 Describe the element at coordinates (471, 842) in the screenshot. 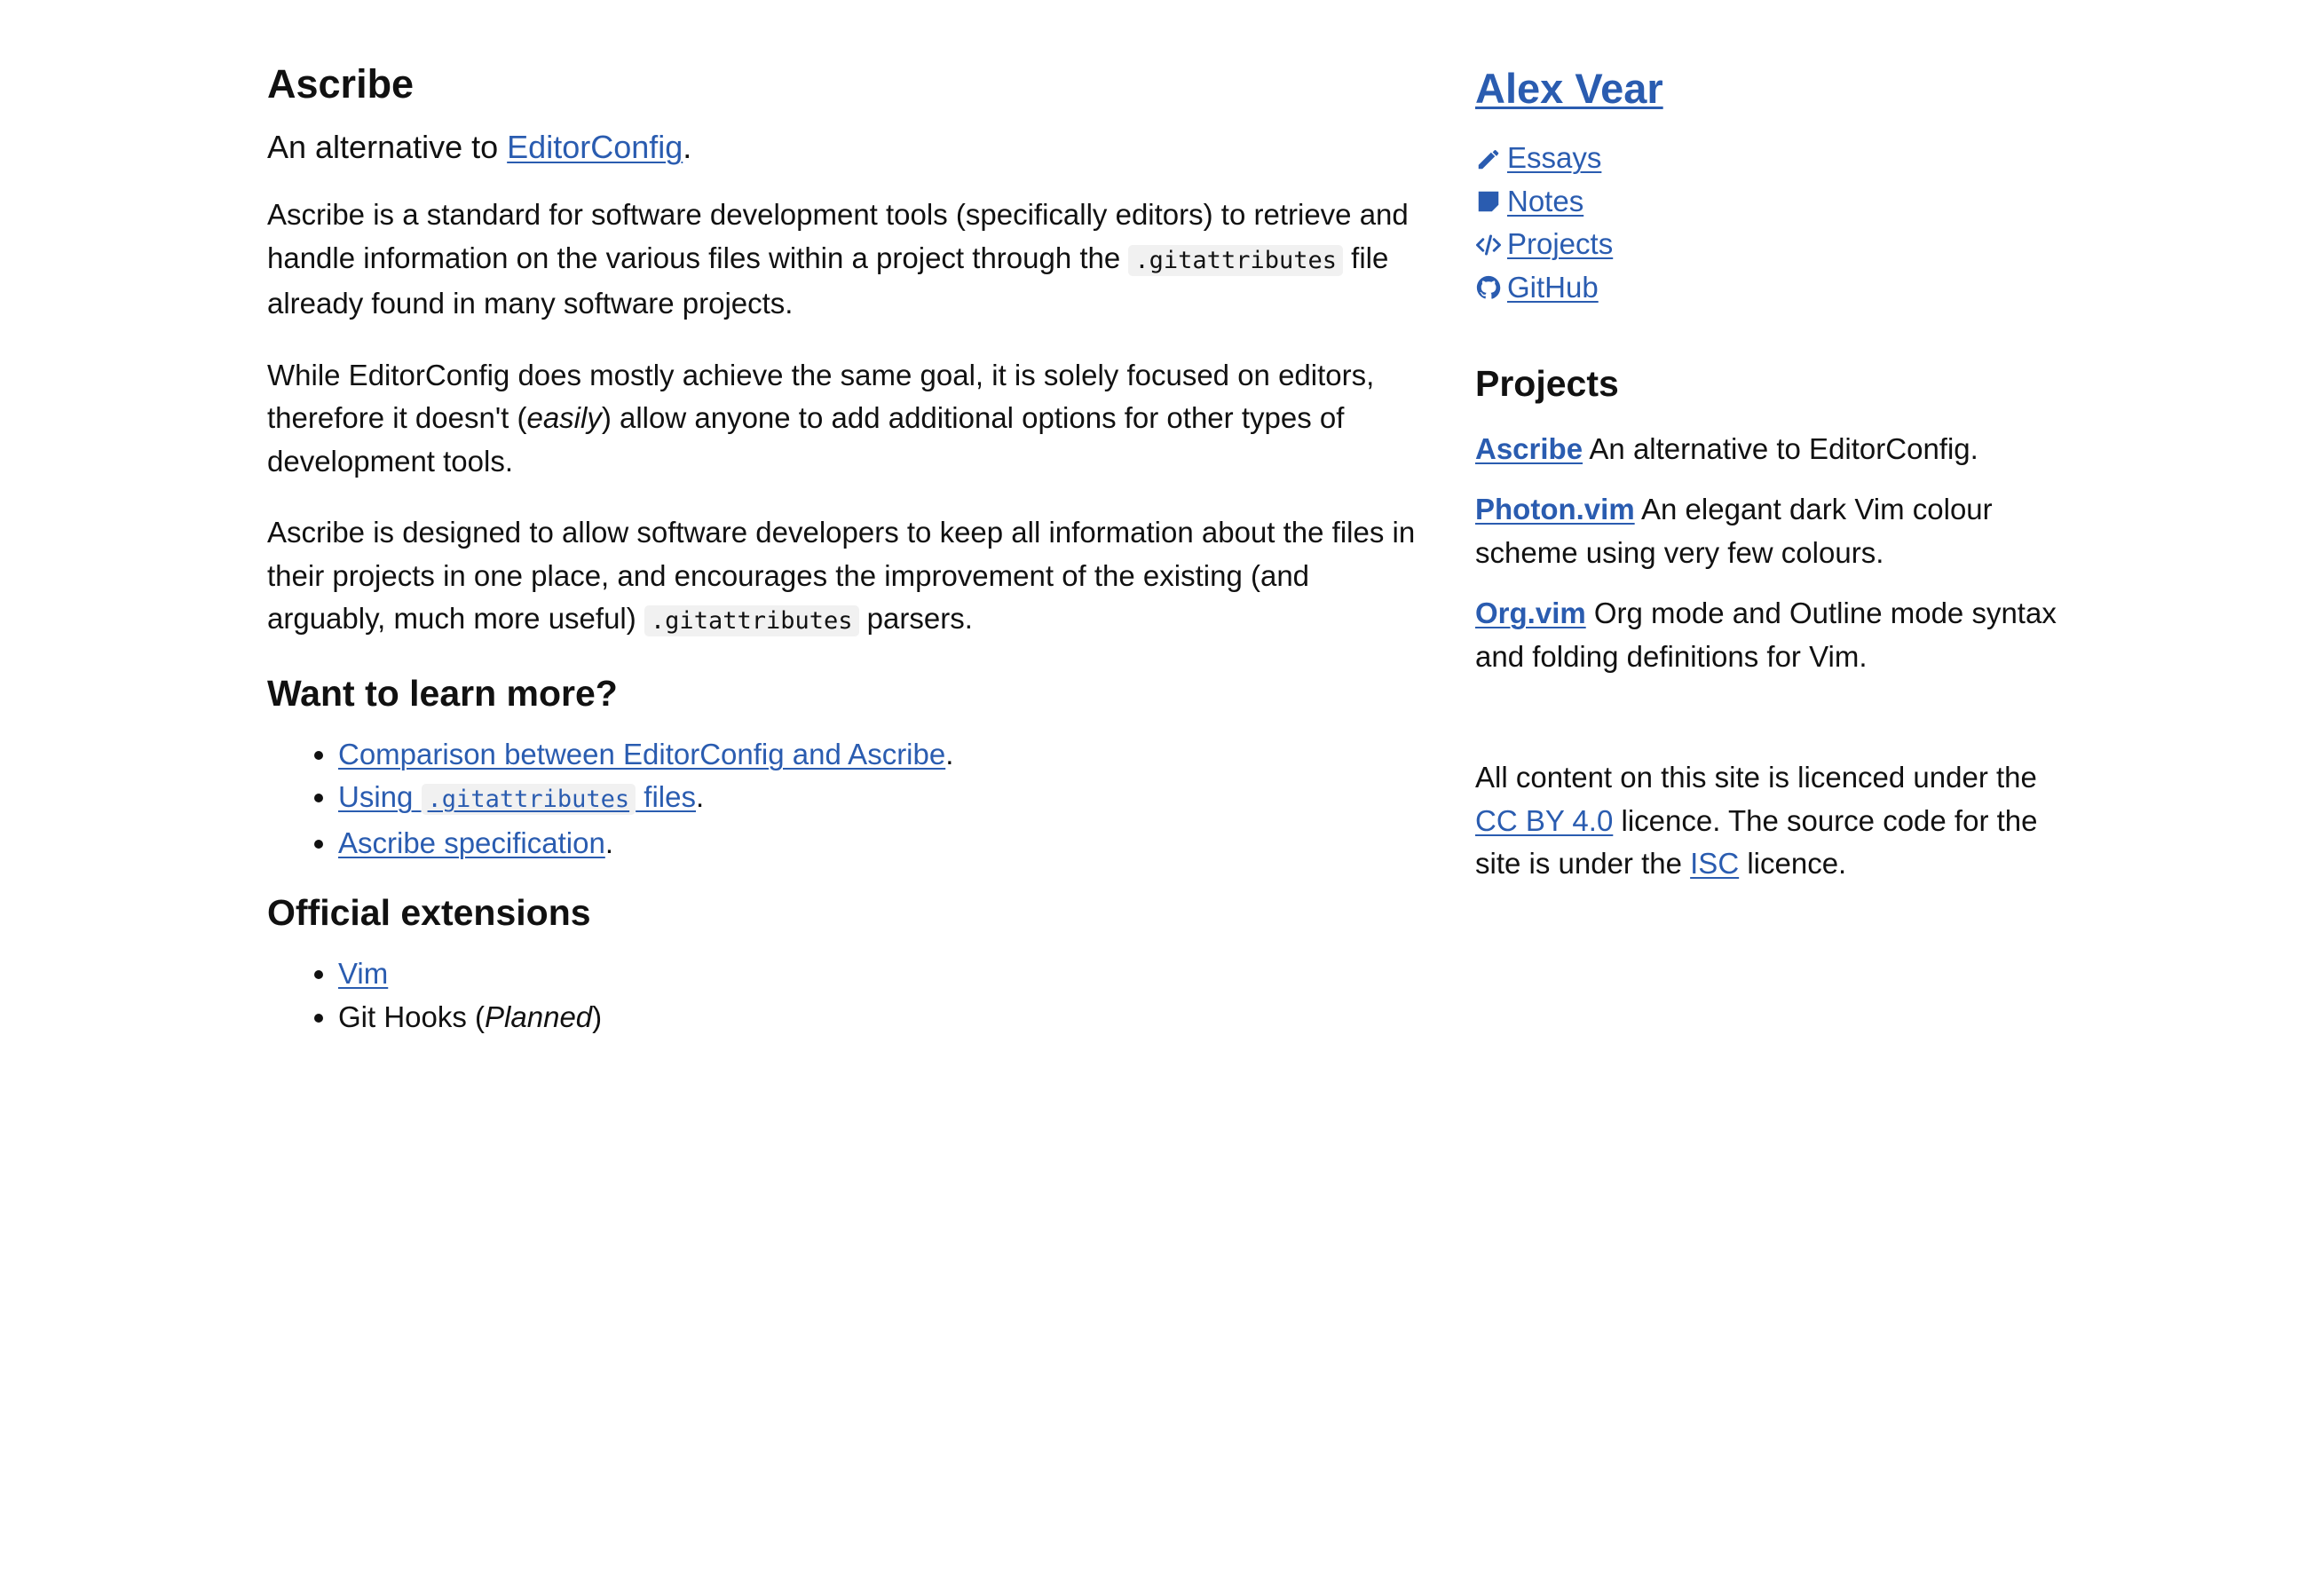

I see `specification-link: Ascribe specification` at that location.